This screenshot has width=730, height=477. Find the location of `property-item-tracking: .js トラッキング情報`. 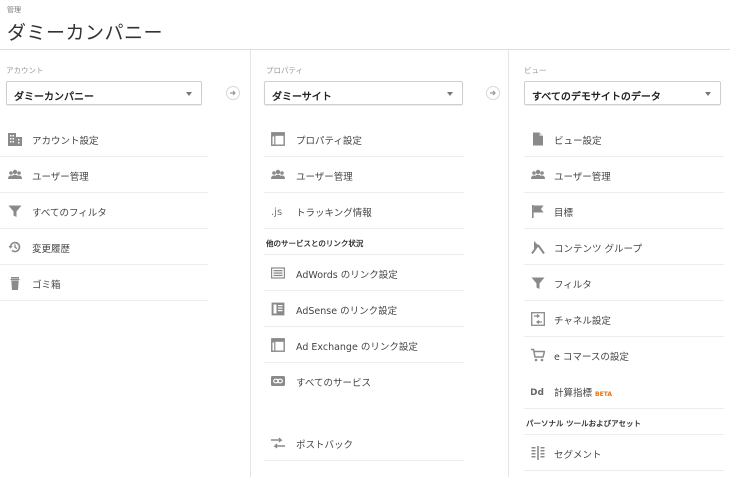

property-item-tracking: .js トラッキング情報 is located at coordinates (364, 211).